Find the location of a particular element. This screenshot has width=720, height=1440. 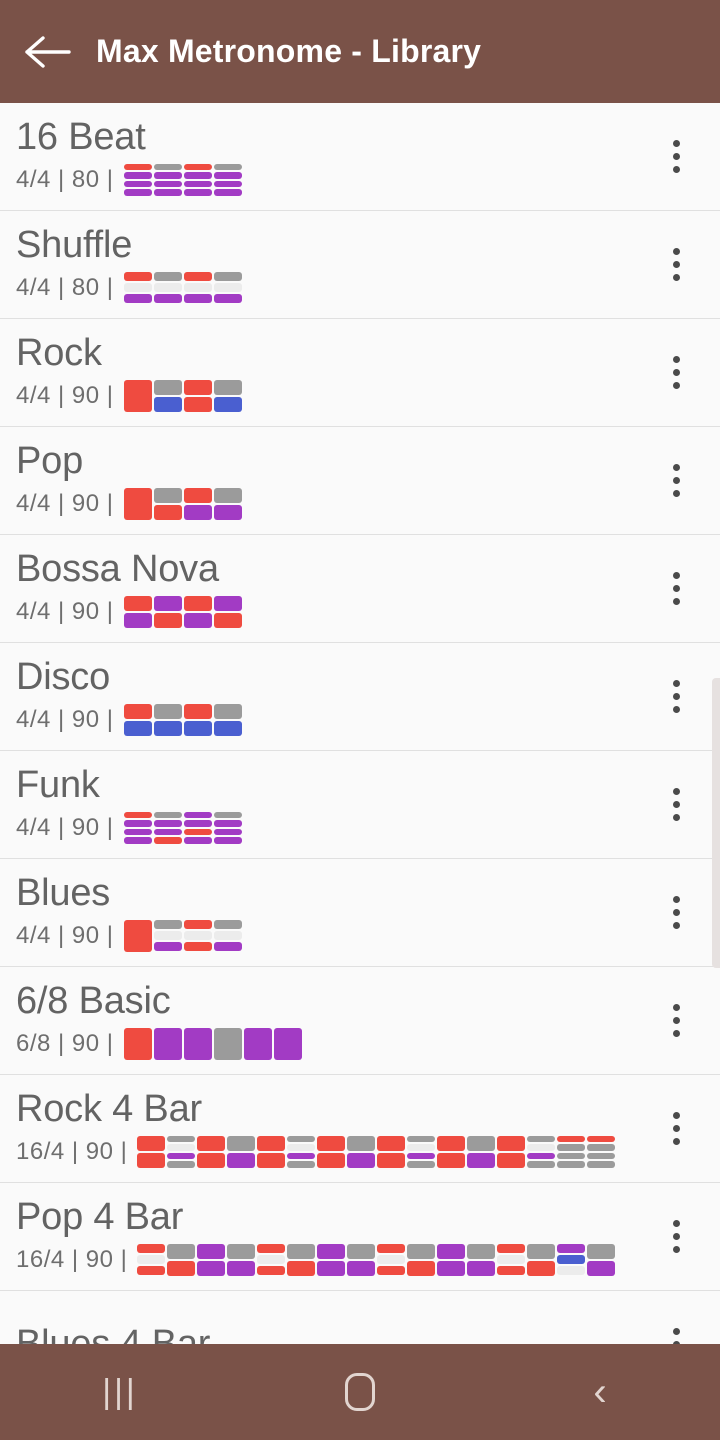

back-button is located at coordinates (48, 51).